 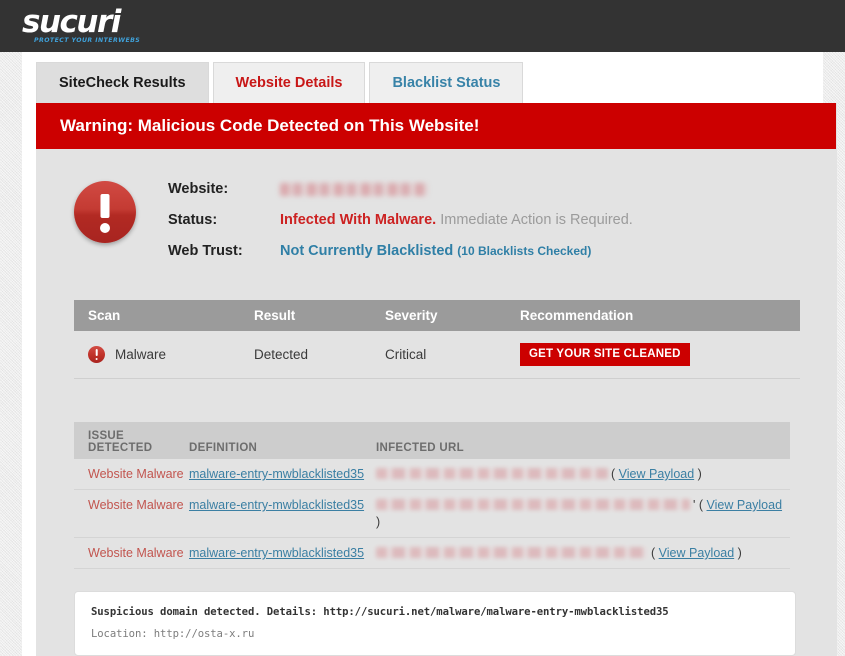 I want to click on redacted-website-value, so click(x=354, y=189).